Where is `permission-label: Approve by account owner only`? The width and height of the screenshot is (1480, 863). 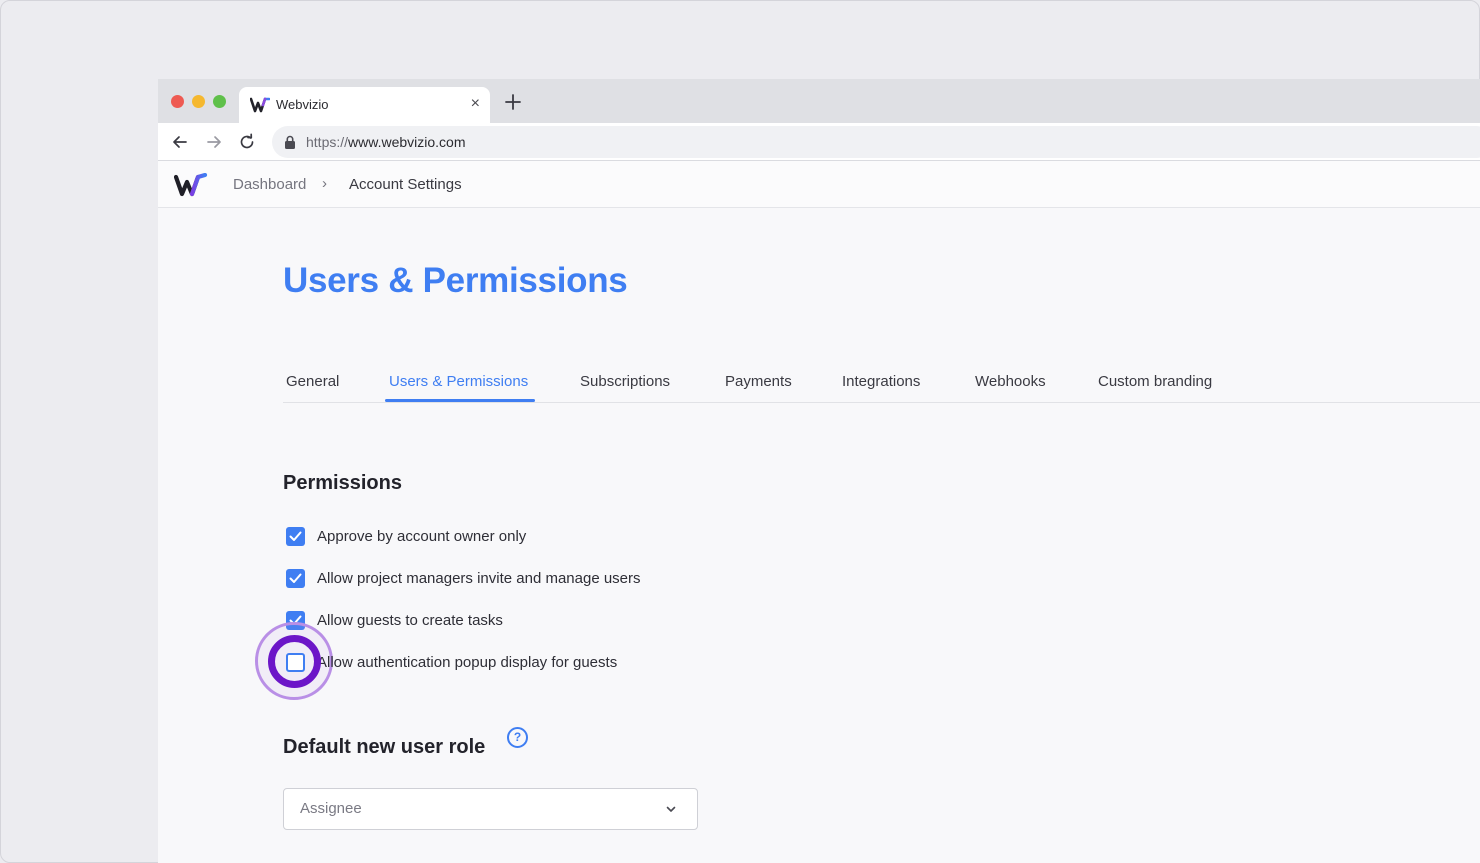
permission-label: Approve by account owner only is located at coordinates (422, 536).